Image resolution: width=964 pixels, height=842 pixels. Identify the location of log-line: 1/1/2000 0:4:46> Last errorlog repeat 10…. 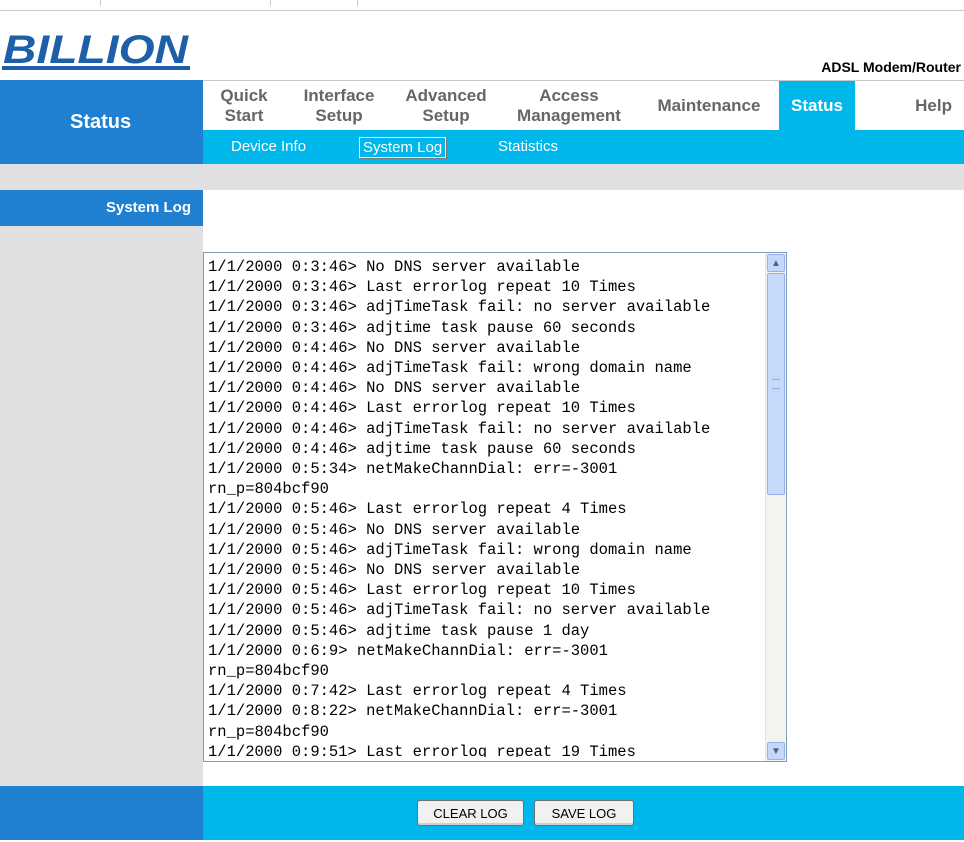
(422, 408).